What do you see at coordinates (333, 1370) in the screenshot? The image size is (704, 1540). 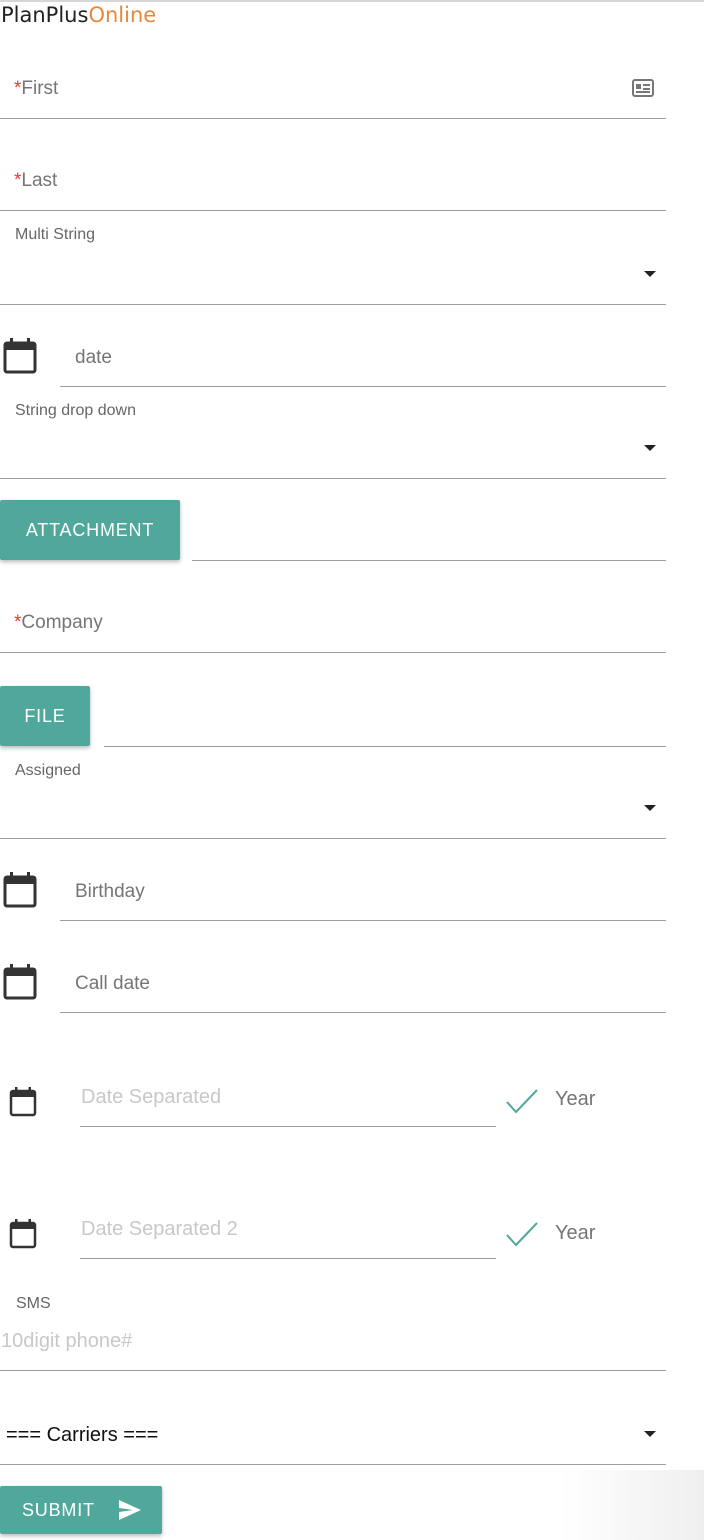 I see `sms-underline` at bounding box center [333, 1370].